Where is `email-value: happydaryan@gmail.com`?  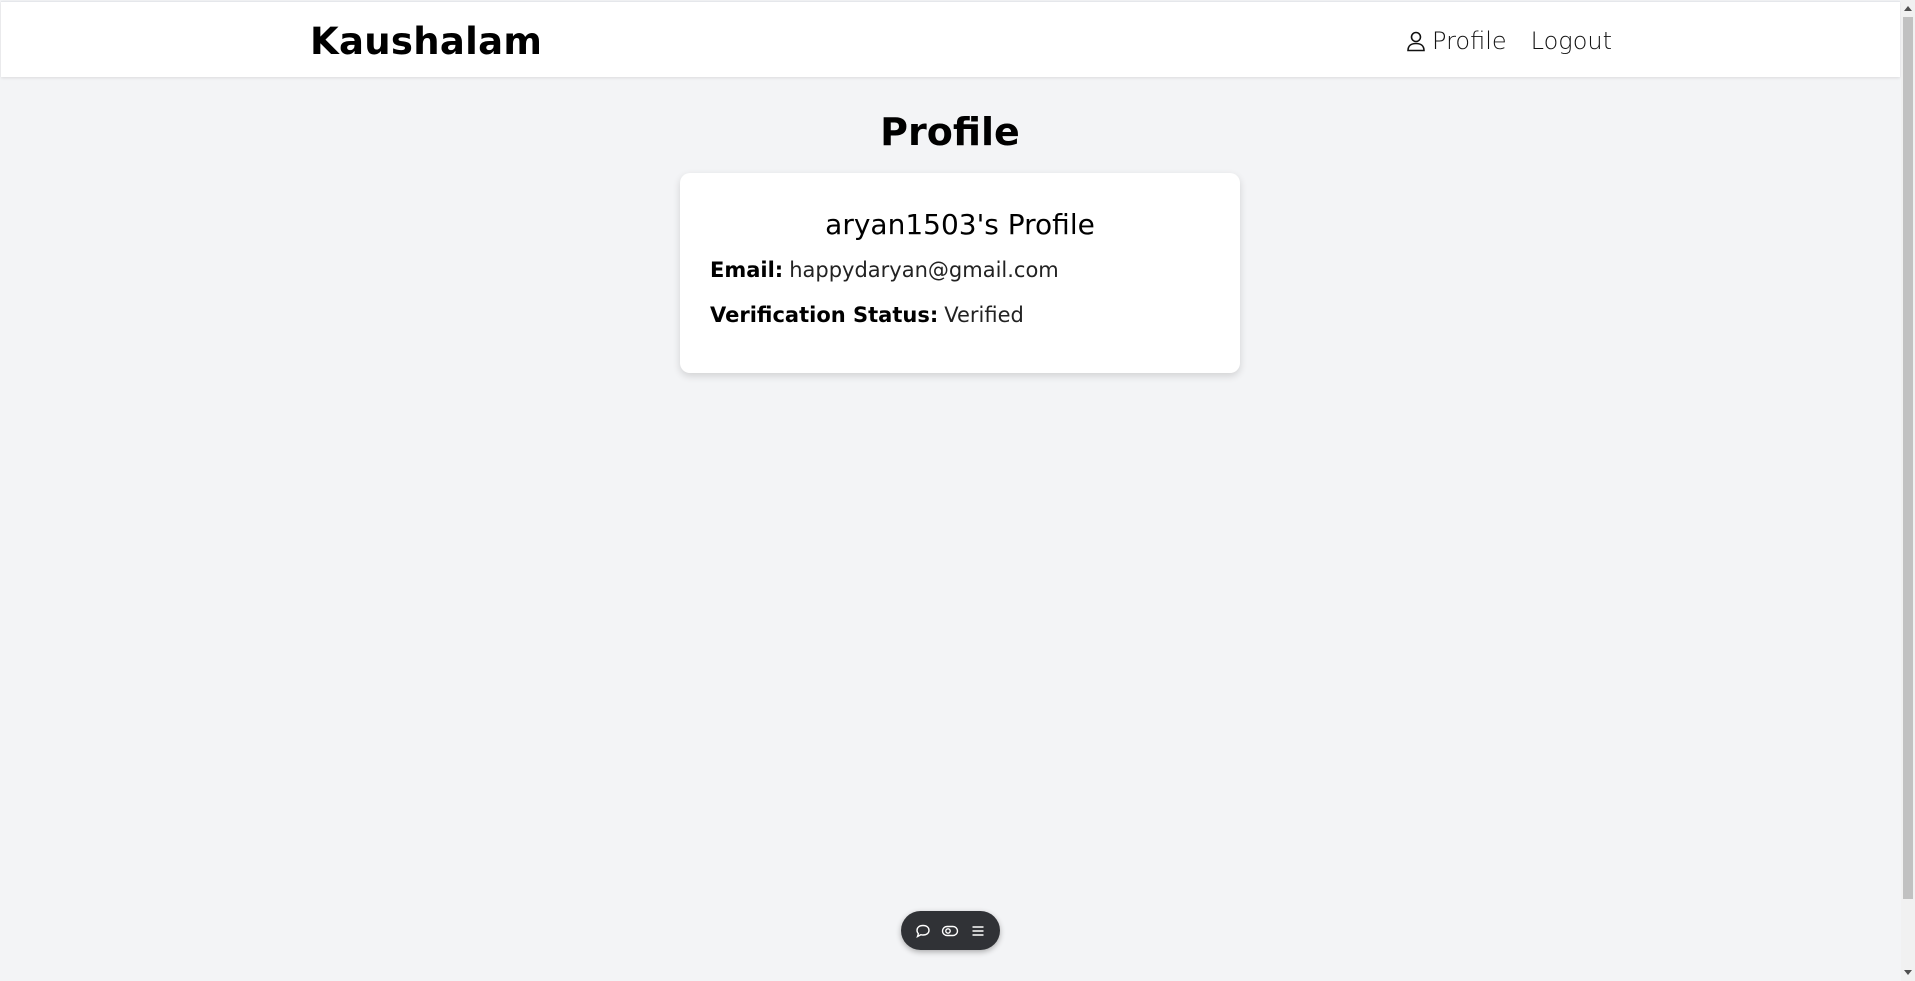 email-value: happydaryan@gmail.com is located at coordinates (924, 270).